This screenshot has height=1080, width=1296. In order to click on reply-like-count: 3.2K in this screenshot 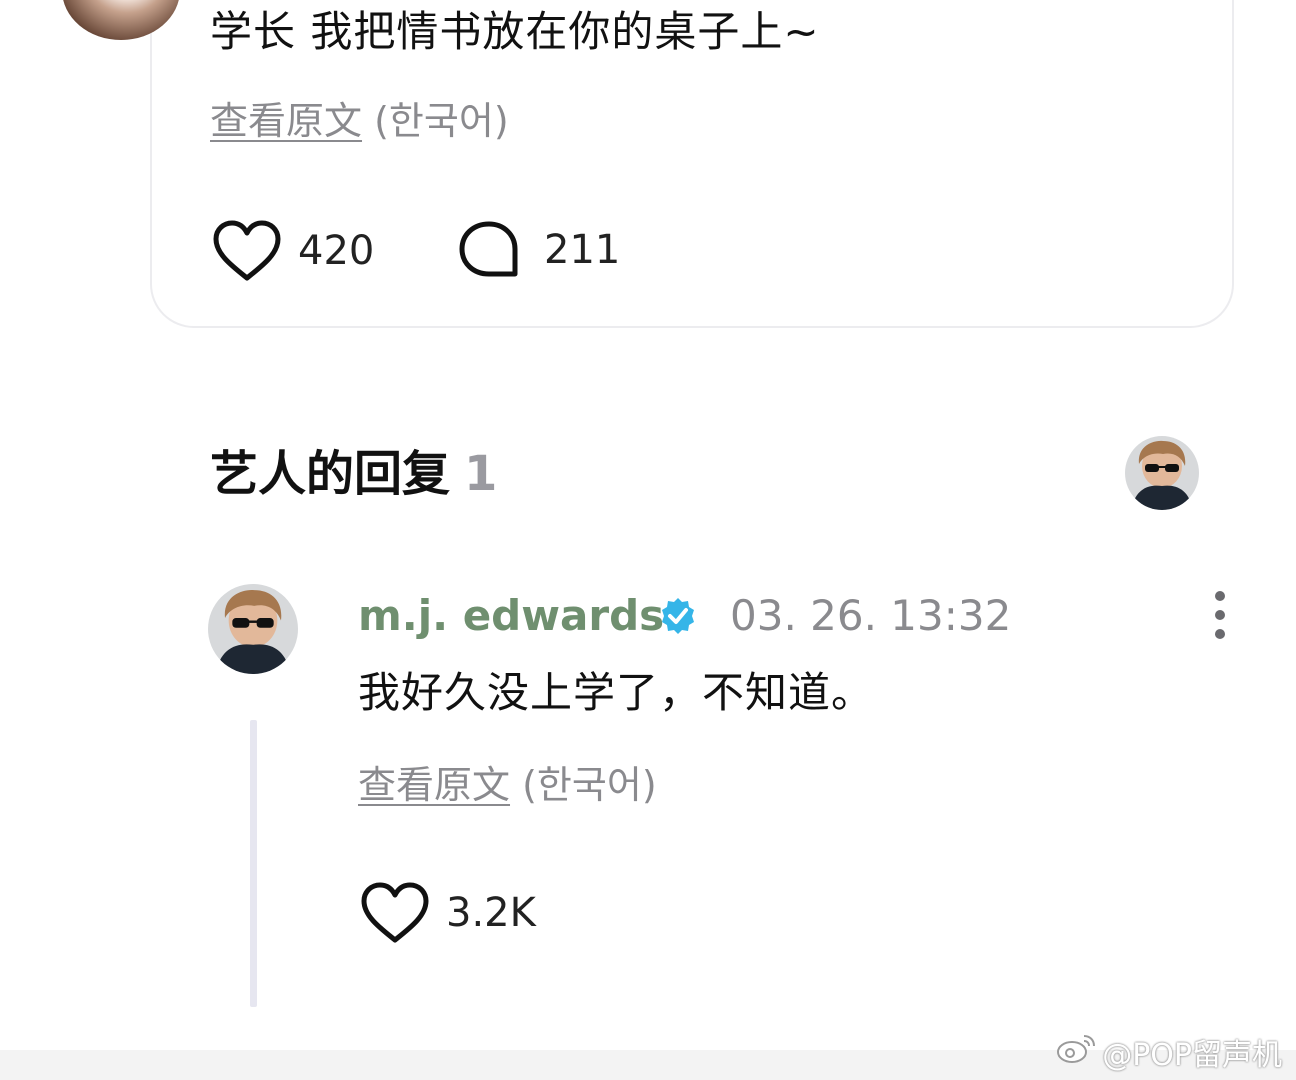, I will do `click(491, 913)`.